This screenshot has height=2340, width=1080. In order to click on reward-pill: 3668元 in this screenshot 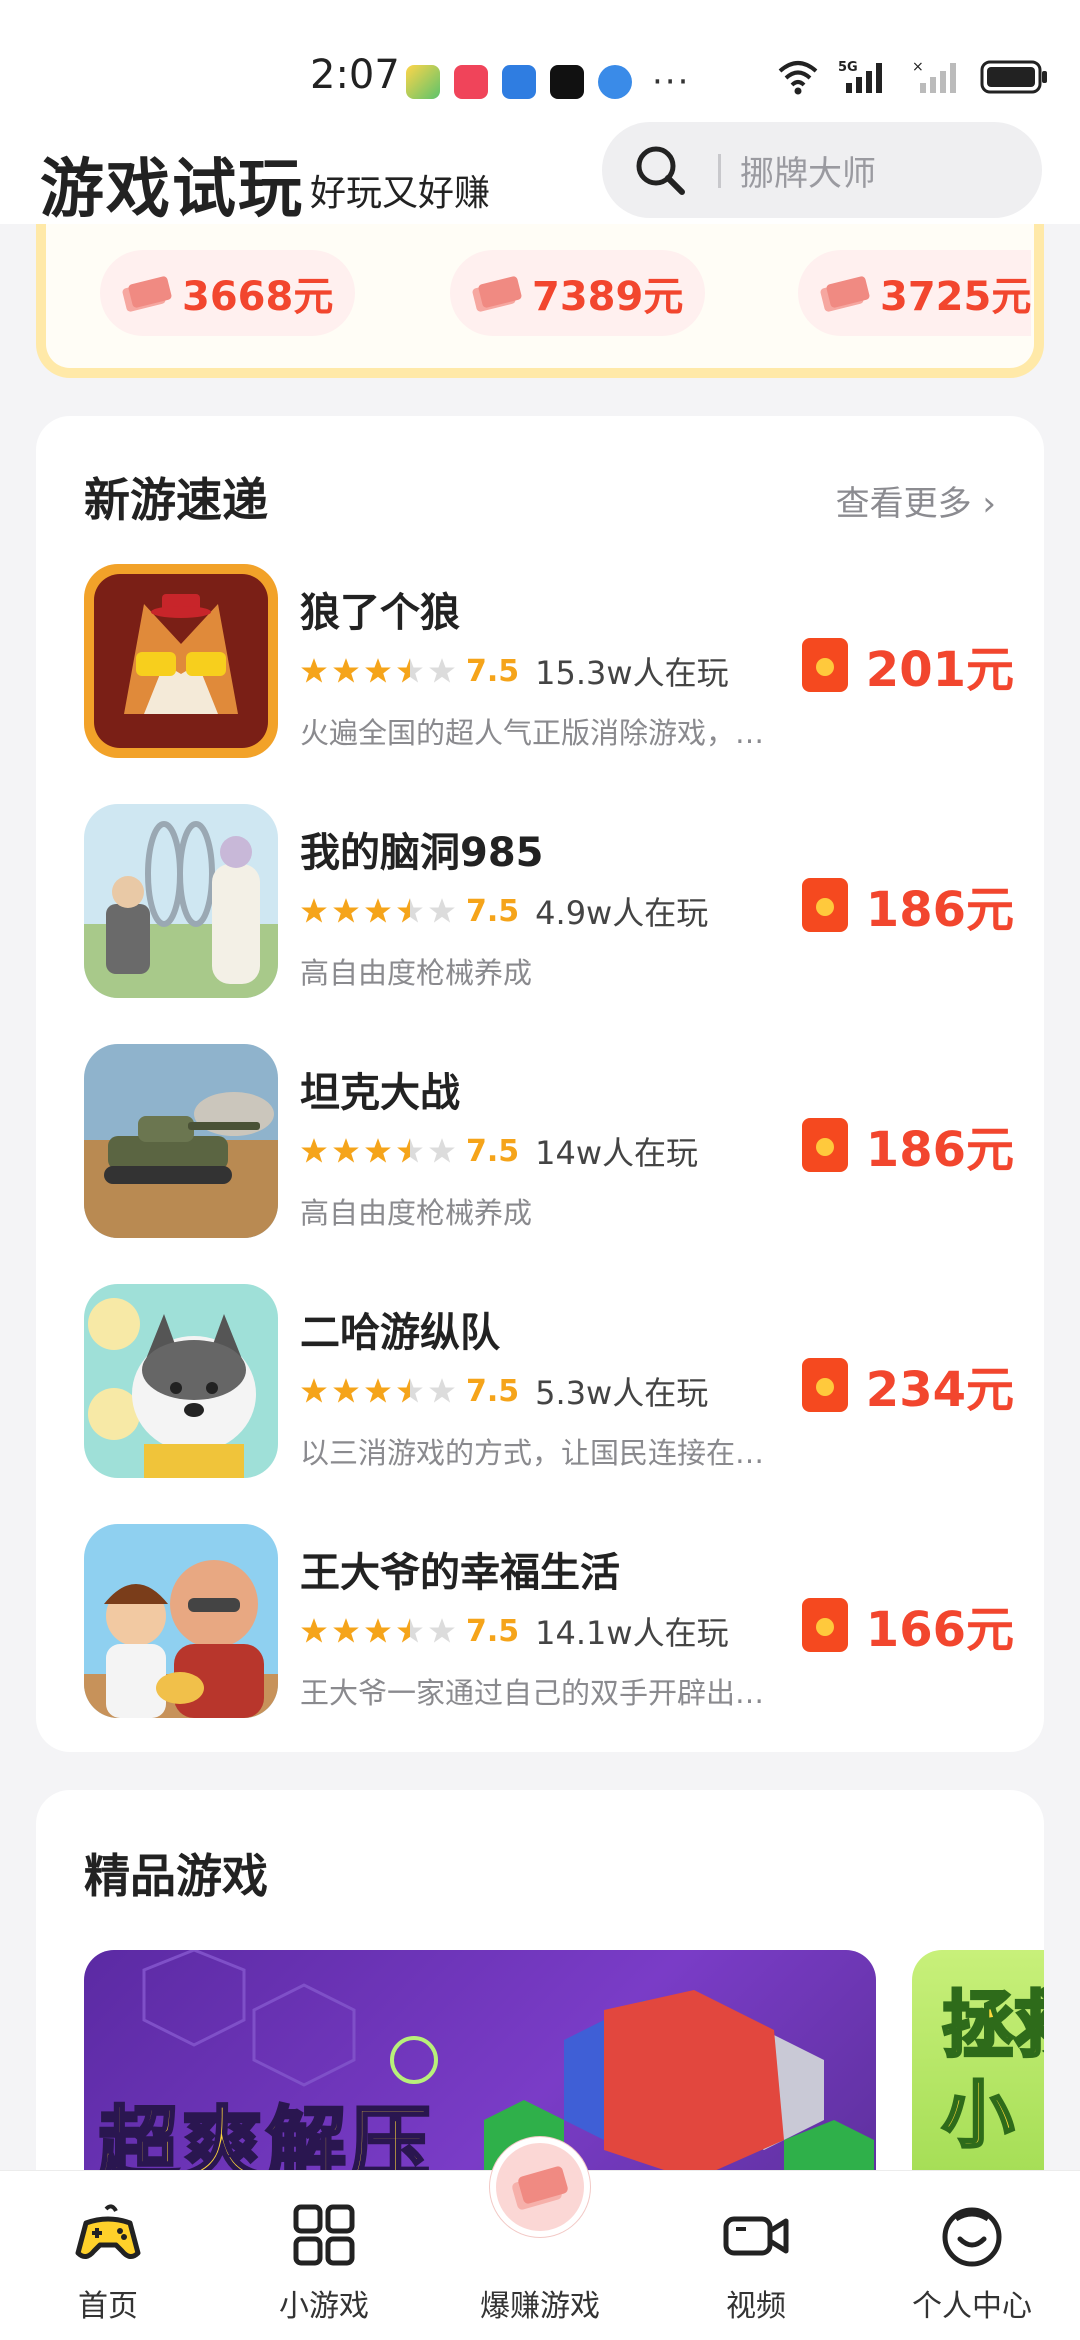, I will do `click(228, 293)`.